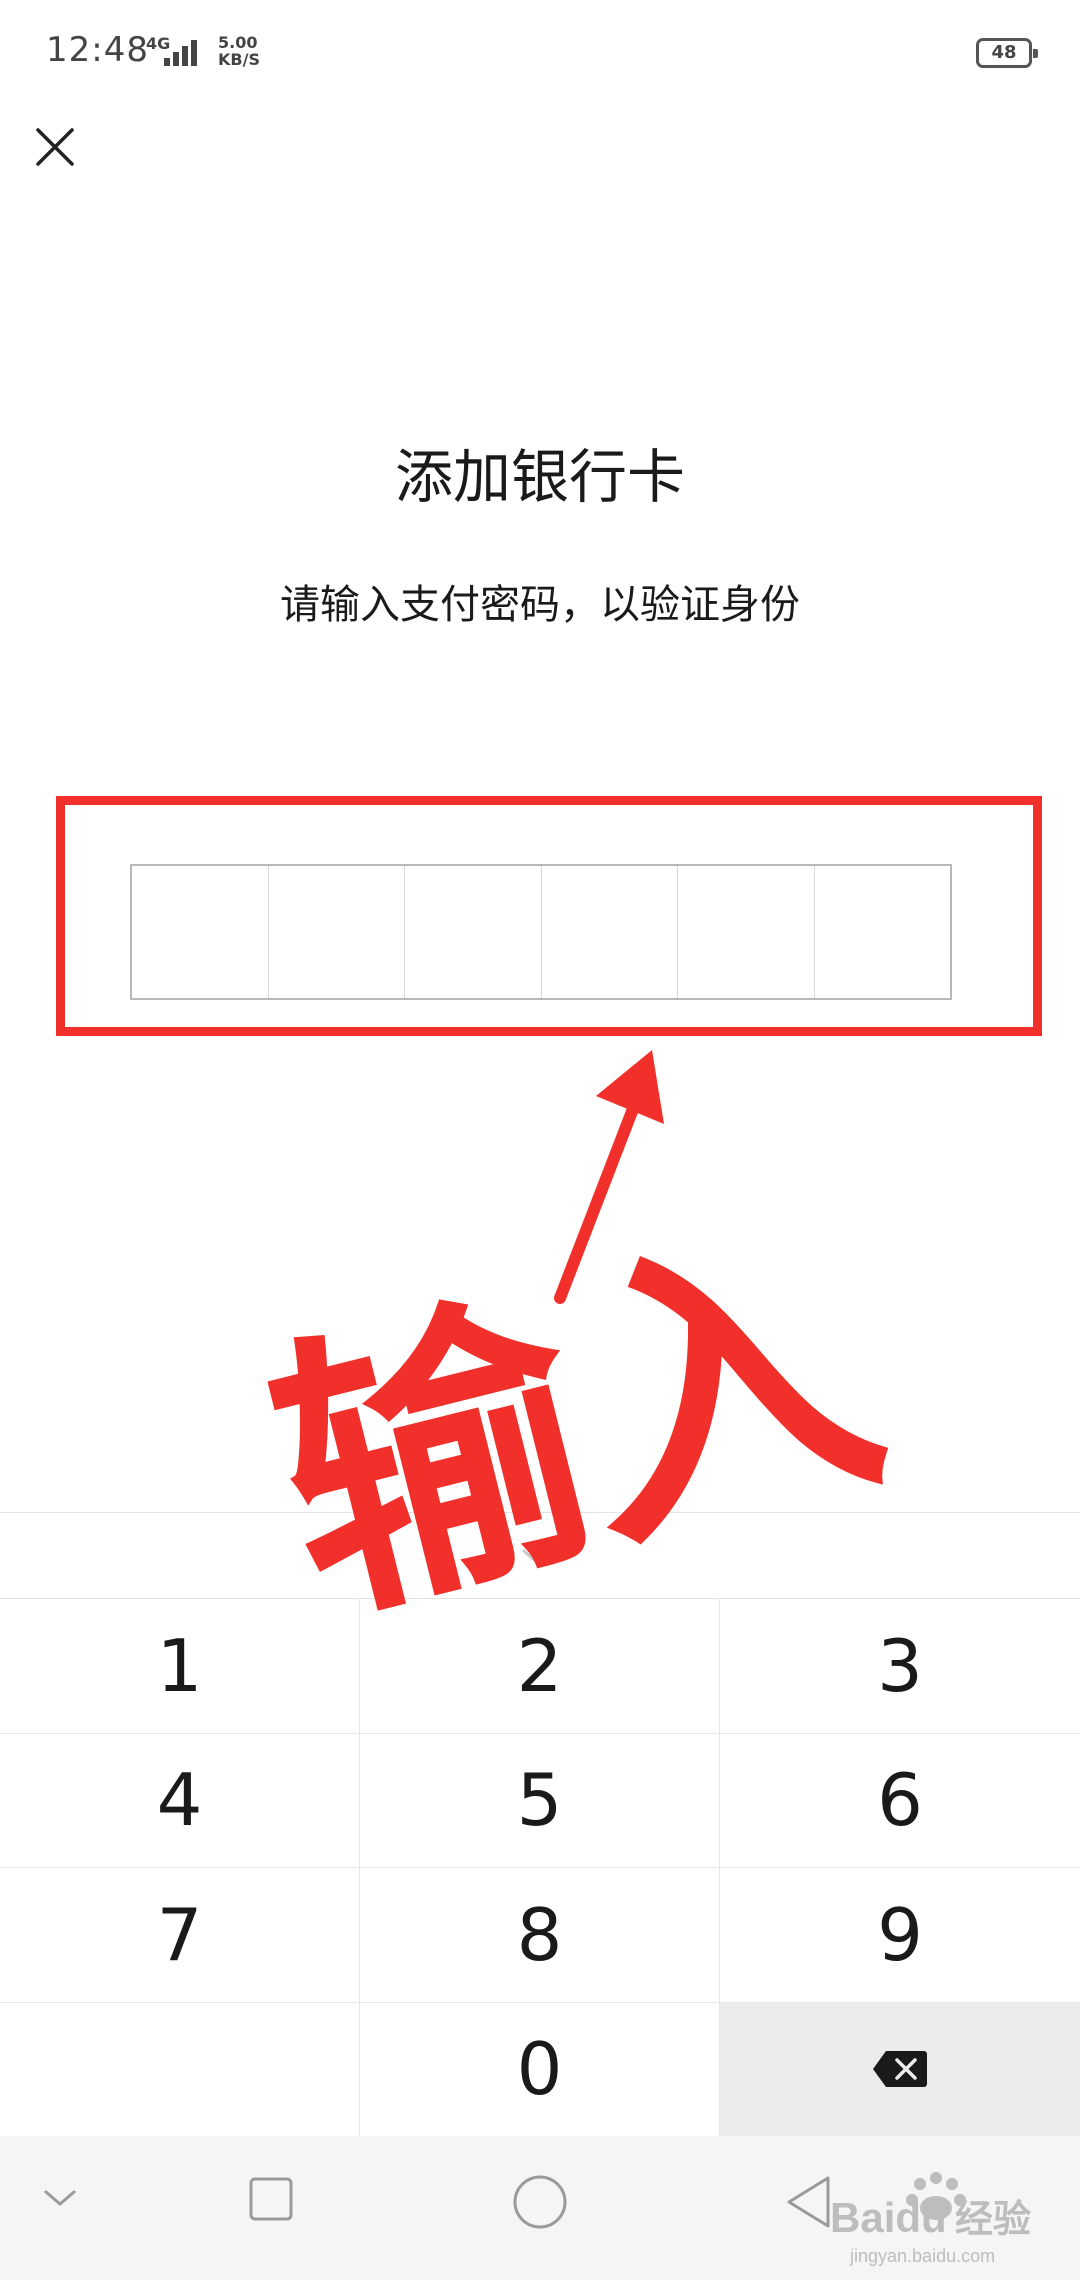 The height and width of the screenshot is (2280, 1080). I want to click on recent-apps-icon, so click(271, 2199).